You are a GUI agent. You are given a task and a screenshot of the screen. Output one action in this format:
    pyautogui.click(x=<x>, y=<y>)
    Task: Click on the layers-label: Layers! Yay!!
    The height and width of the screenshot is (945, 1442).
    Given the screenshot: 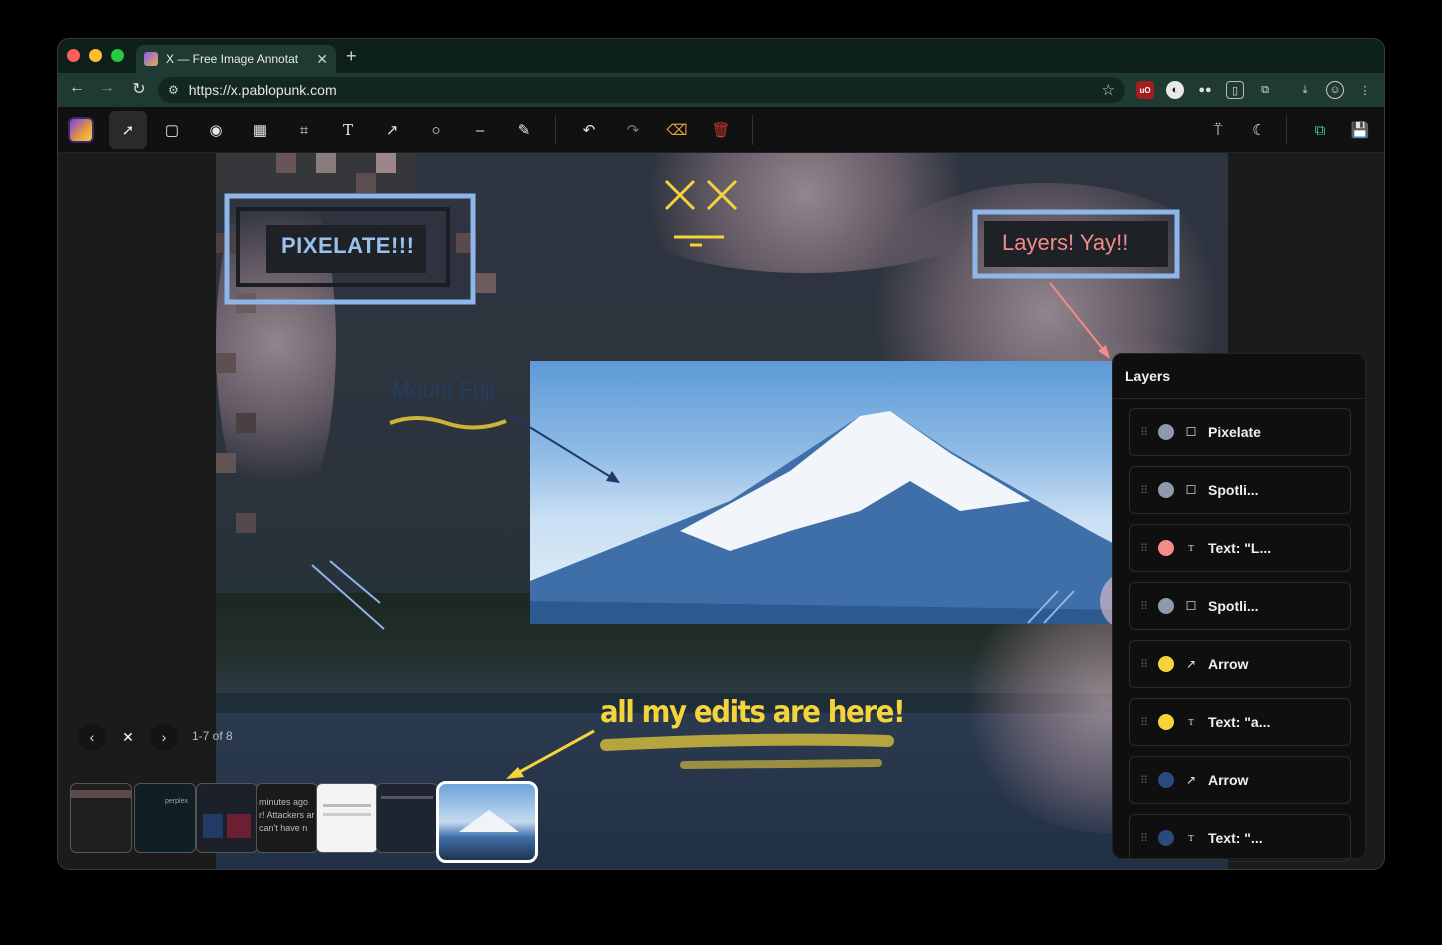 What is the action you would take?
    pyautogui.click(x=1065, y=243)
    